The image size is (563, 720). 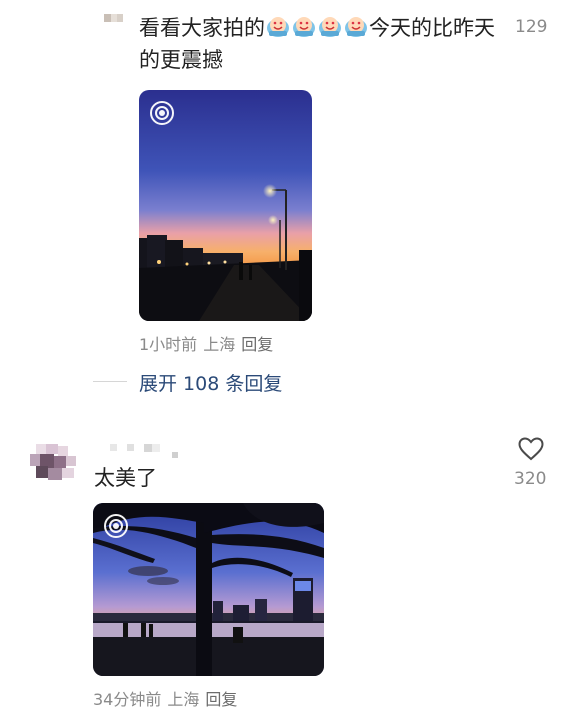 I want to click on comment-text: 太美了, so click(x=125, y=478).